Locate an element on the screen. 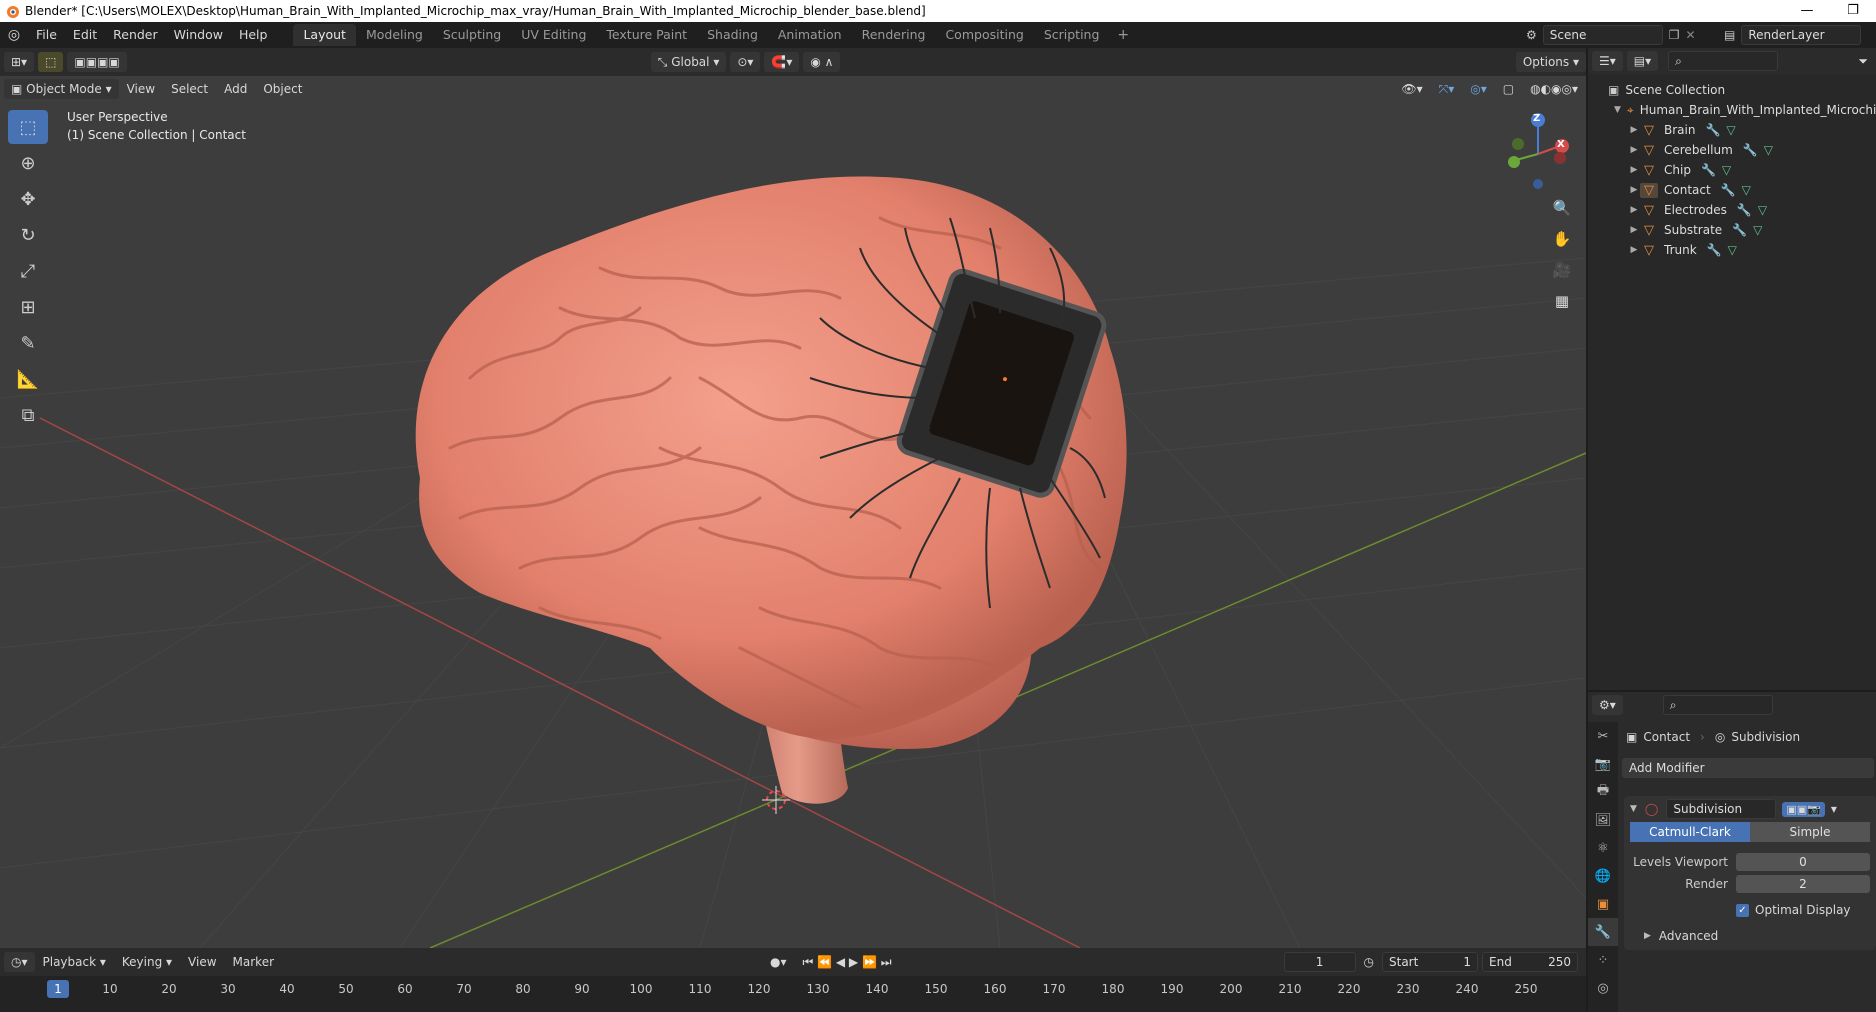 This screenshot has width=1876, height=1012. object-mode-dropdown: ▣ Object Mode ▾ is located at coordinates (61, 89).